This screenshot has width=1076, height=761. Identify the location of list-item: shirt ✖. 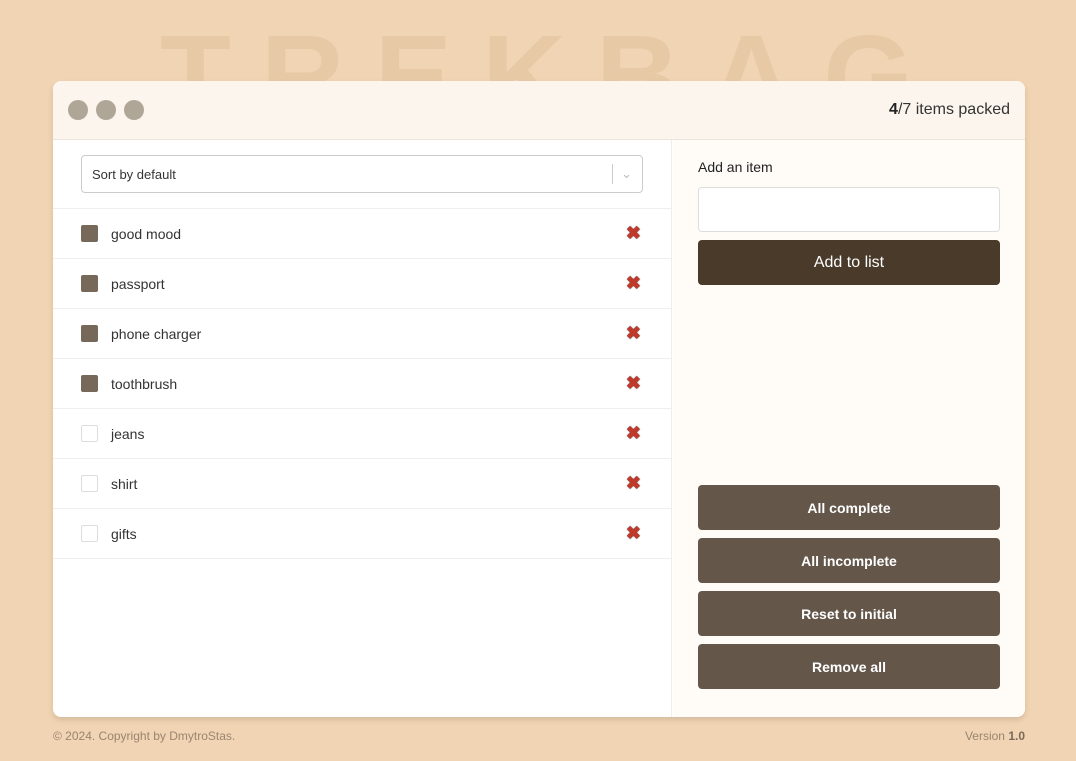
(362, 484).